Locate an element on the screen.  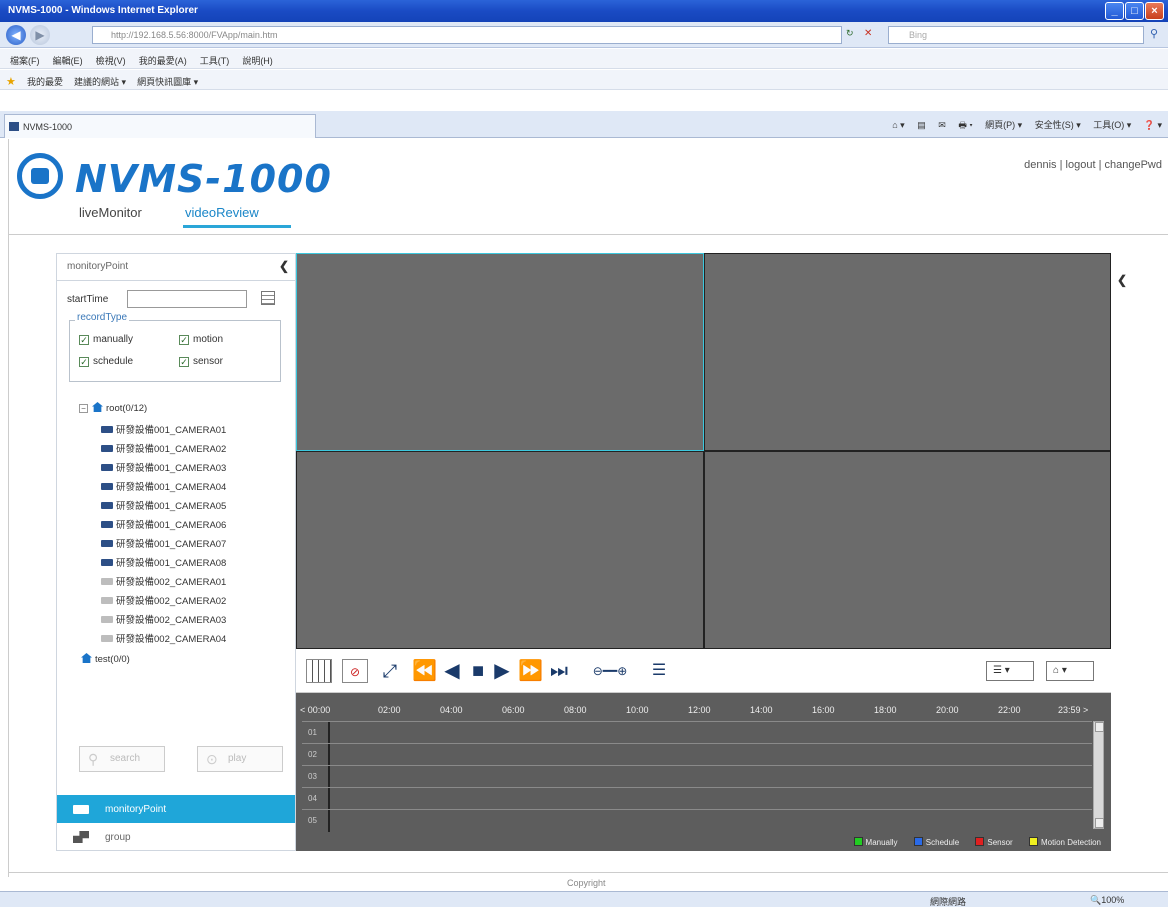
tree-camera: 研發設備002_CAMERA01 is located at coordinates (163, 581).